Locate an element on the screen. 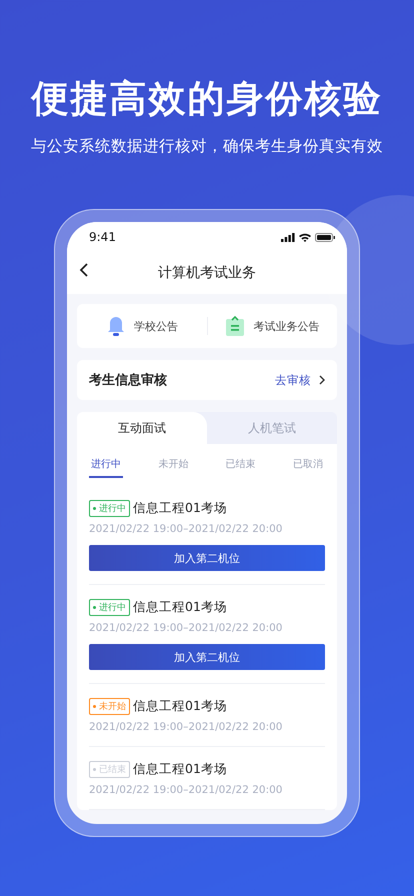  status-time: 9:41 is located at coordinates (102, 237).